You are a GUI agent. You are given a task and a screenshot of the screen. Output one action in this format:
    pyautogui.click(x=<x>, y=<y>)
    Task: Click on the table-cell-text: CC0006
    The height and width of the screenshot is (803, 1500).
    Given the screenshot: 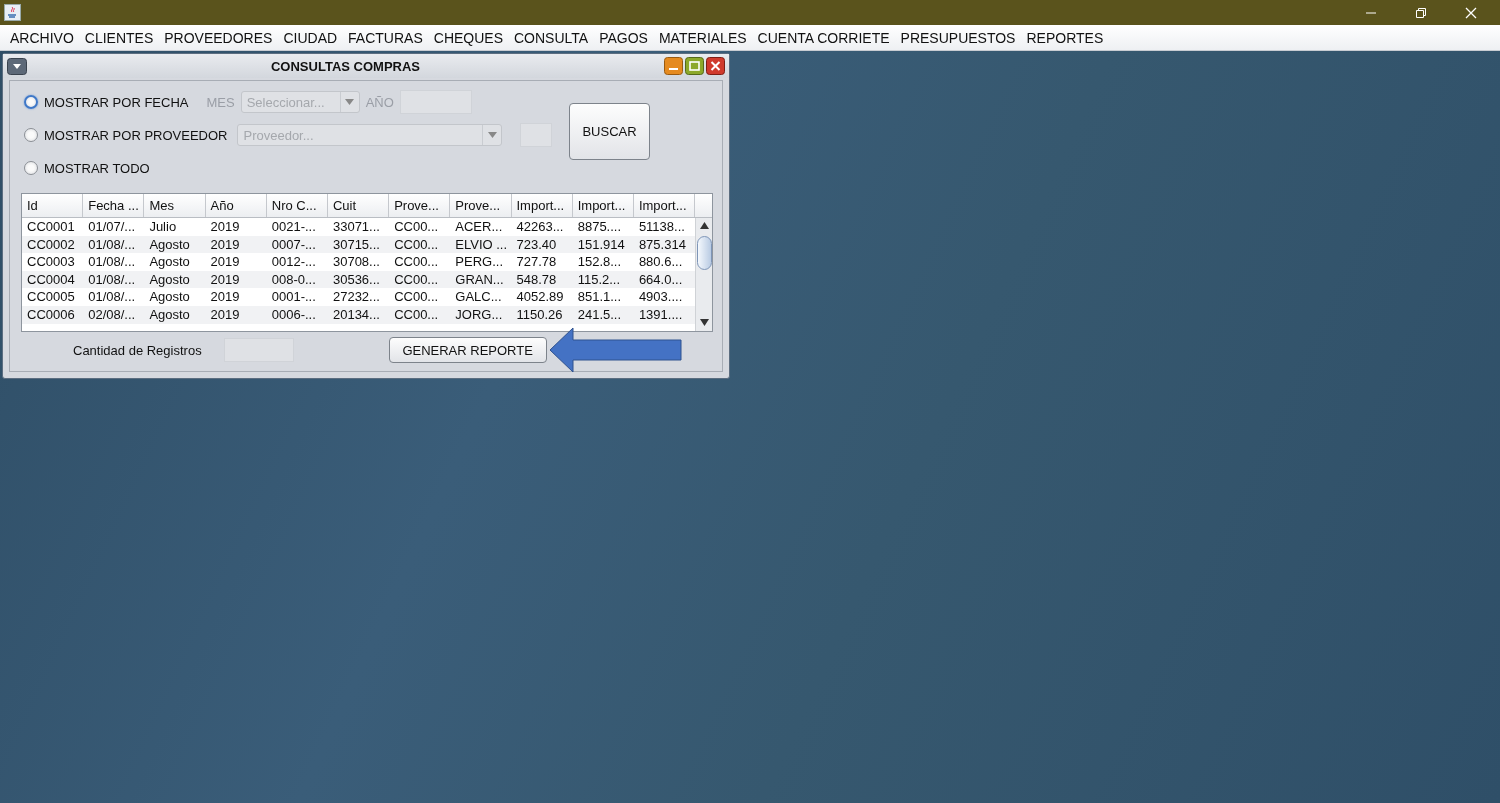 What is the action you would take?
    pyautogui.click(x=51, y=314)
    